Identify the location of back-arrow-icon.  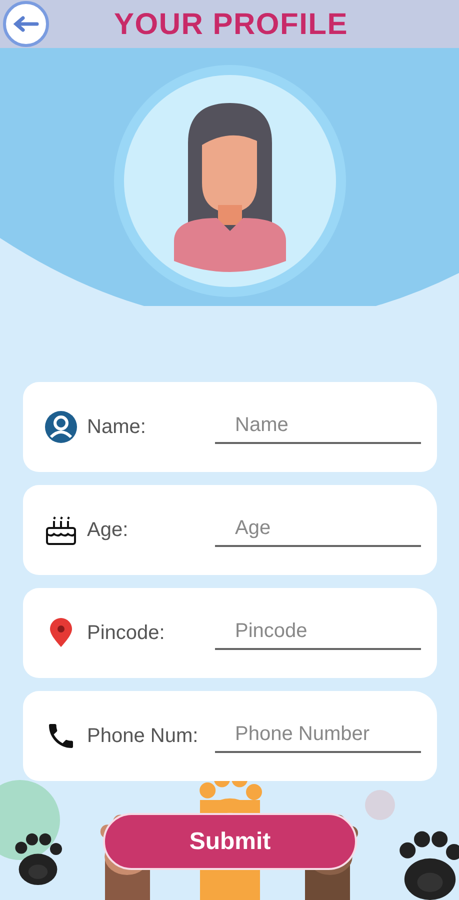
(26, 24).